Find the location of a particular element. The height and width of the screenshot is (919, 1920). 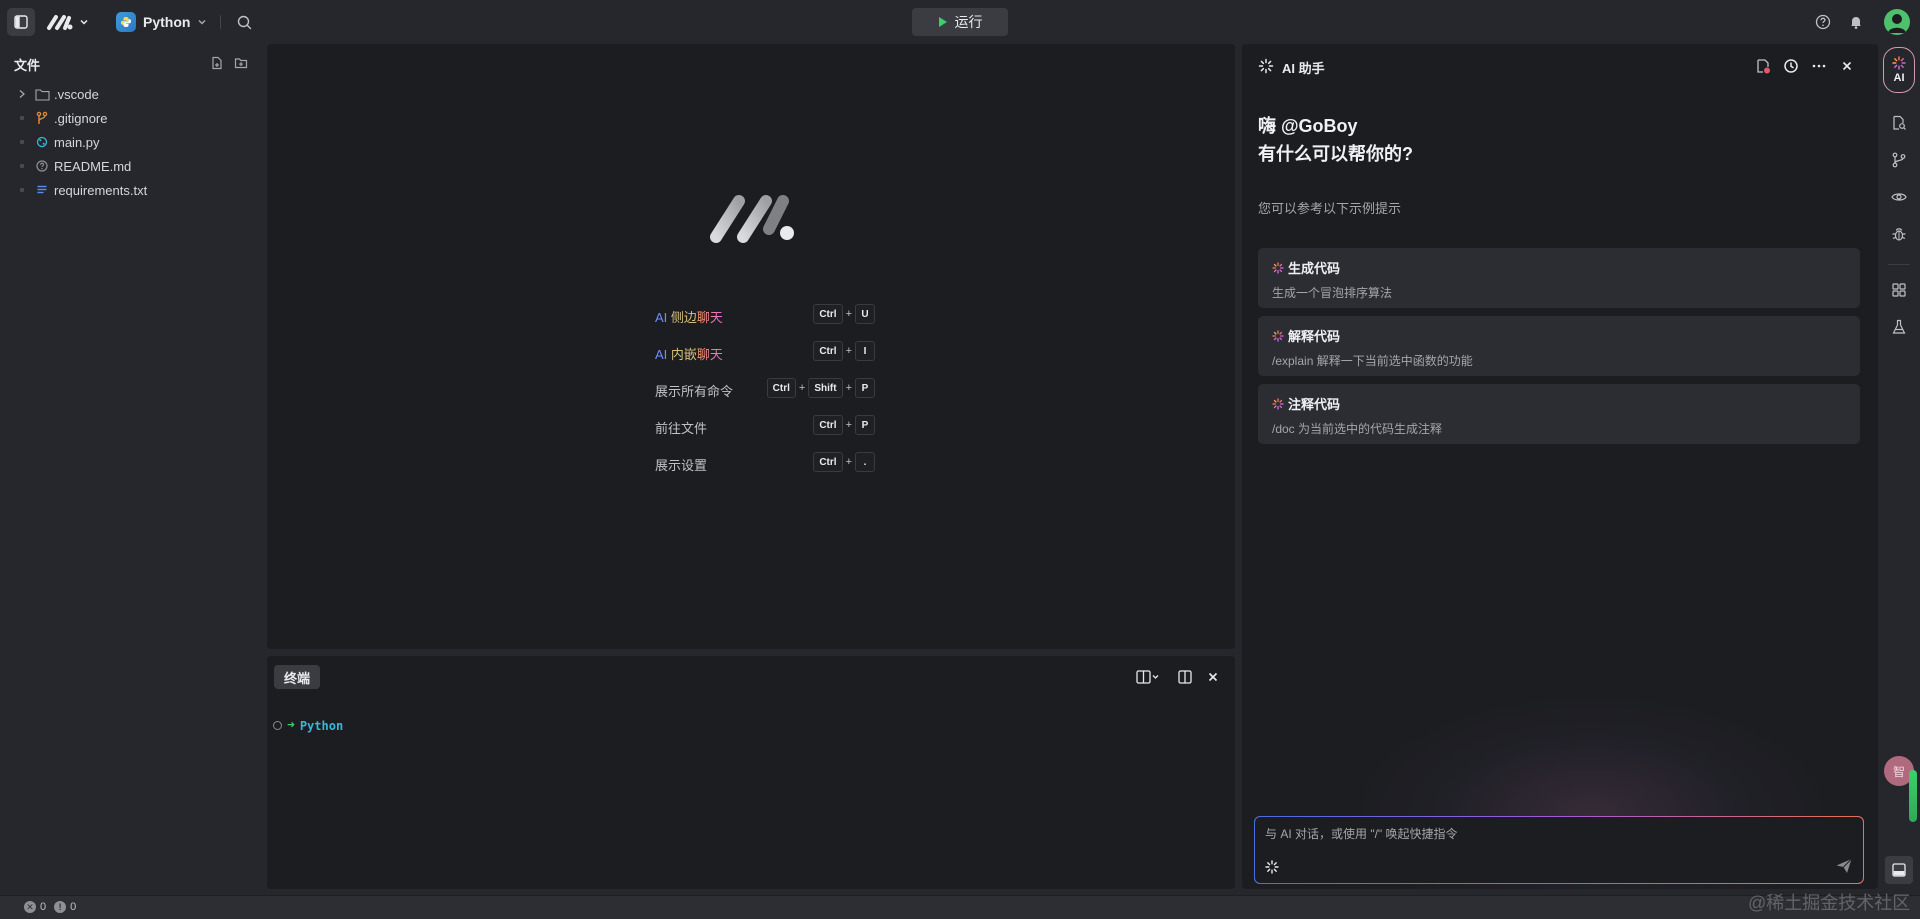

prompt-env: Python is located at coordinates (321, 725).